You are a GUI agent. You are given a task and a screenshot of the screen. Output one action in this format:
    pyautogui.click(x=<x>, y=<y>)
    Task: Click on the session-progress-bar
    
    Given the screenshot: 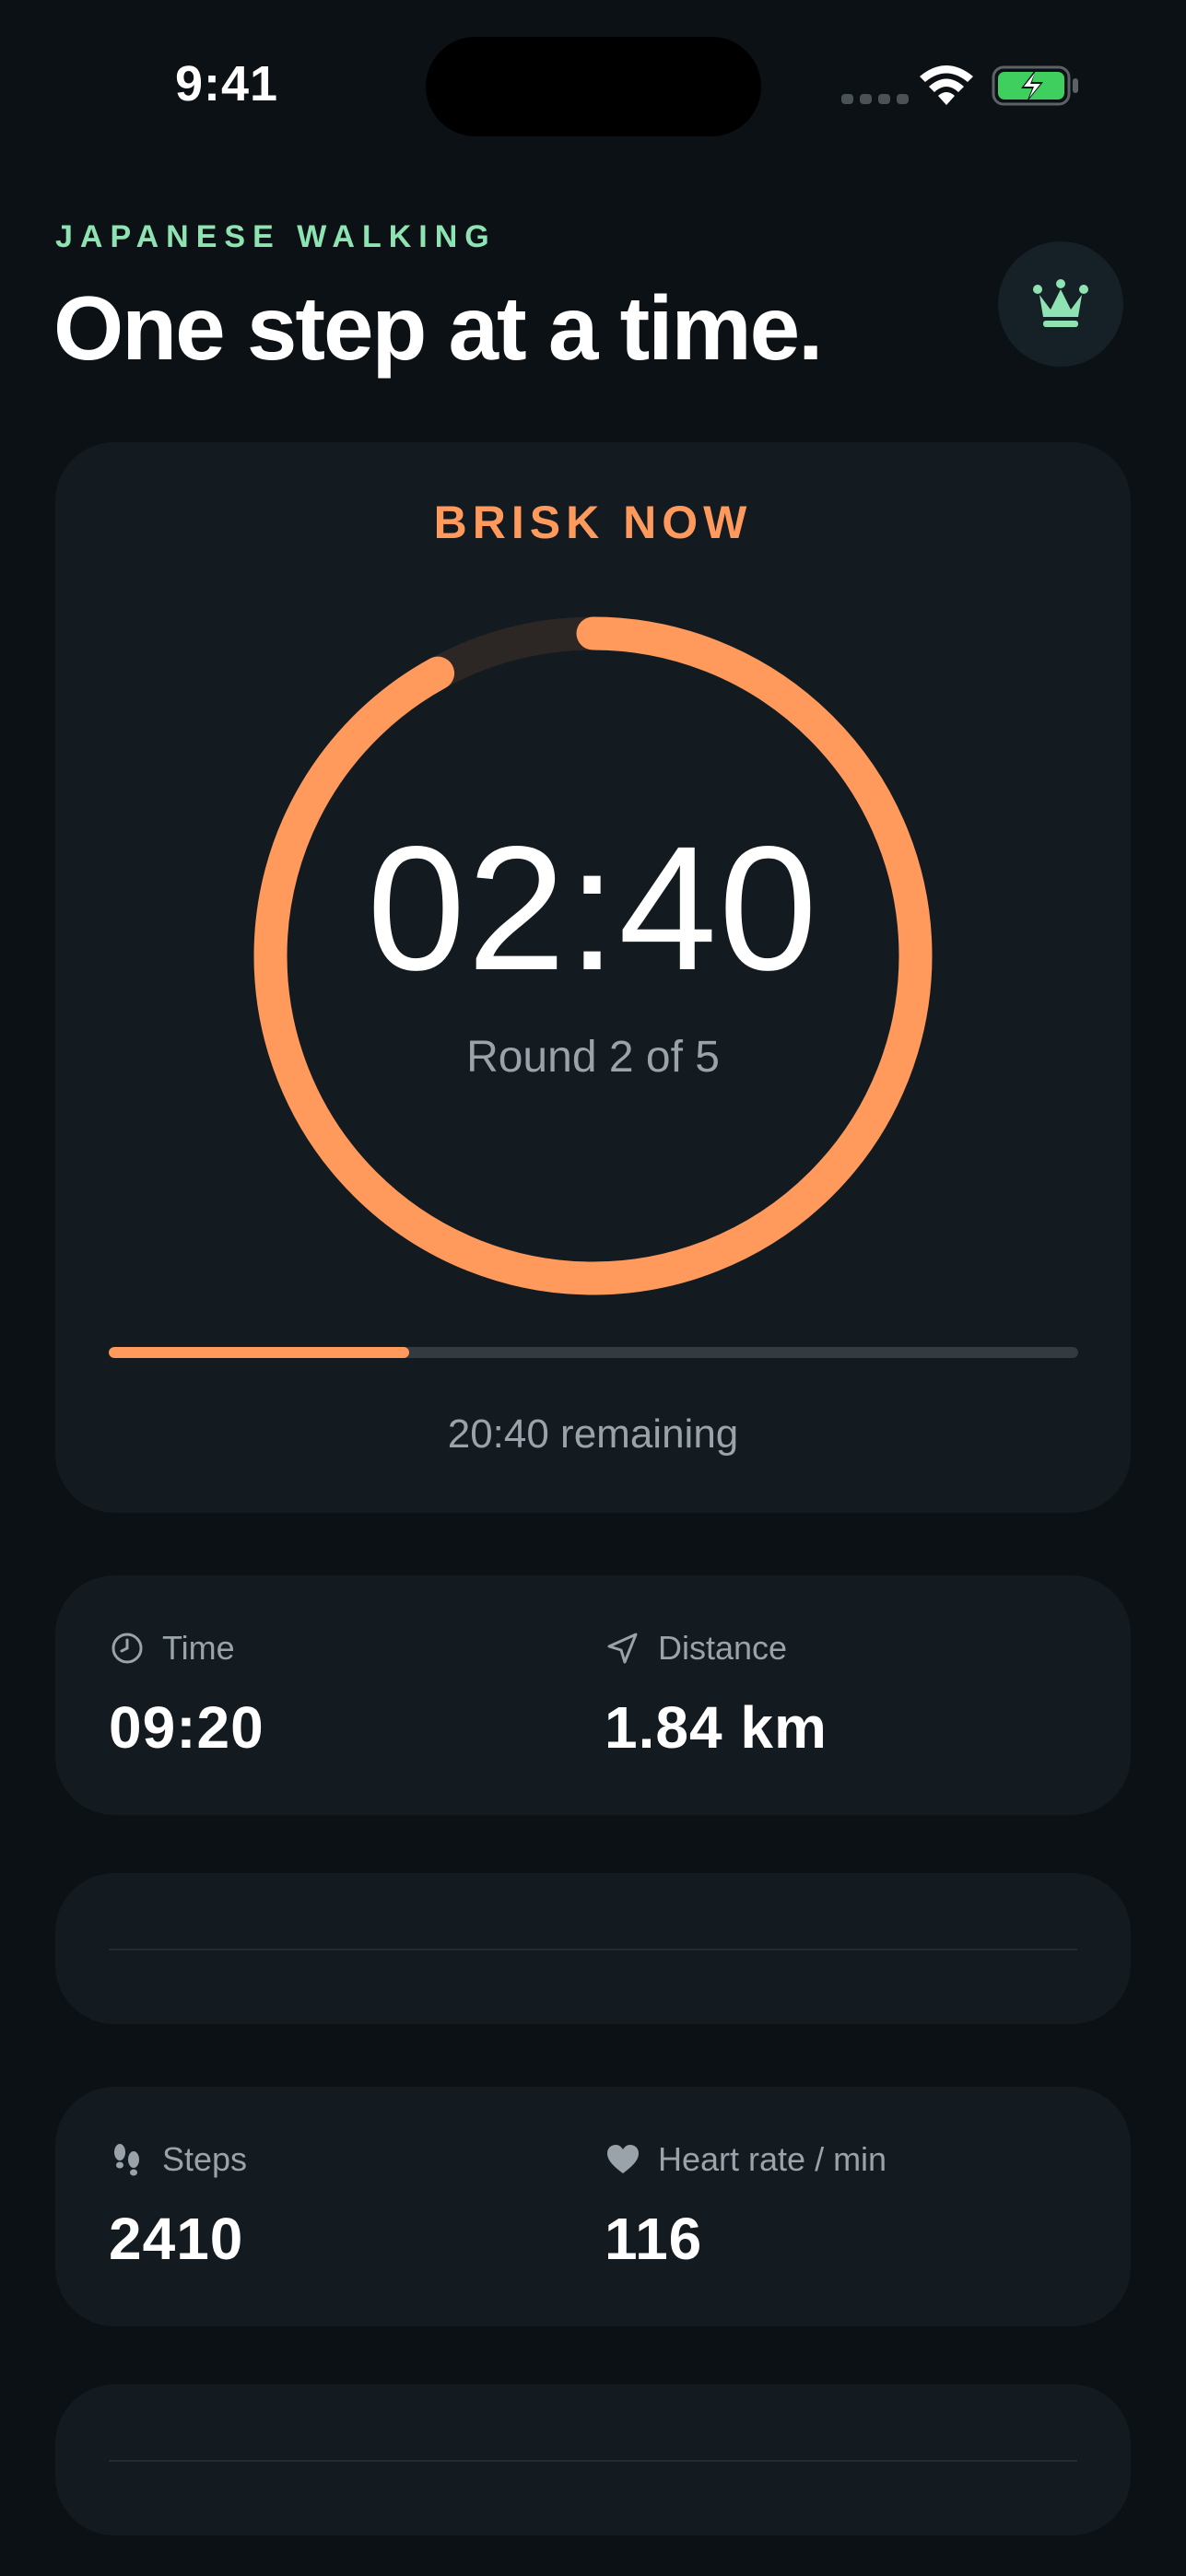 What is the action you would take?
    pyautogui.click(x=593, y=1352)
    